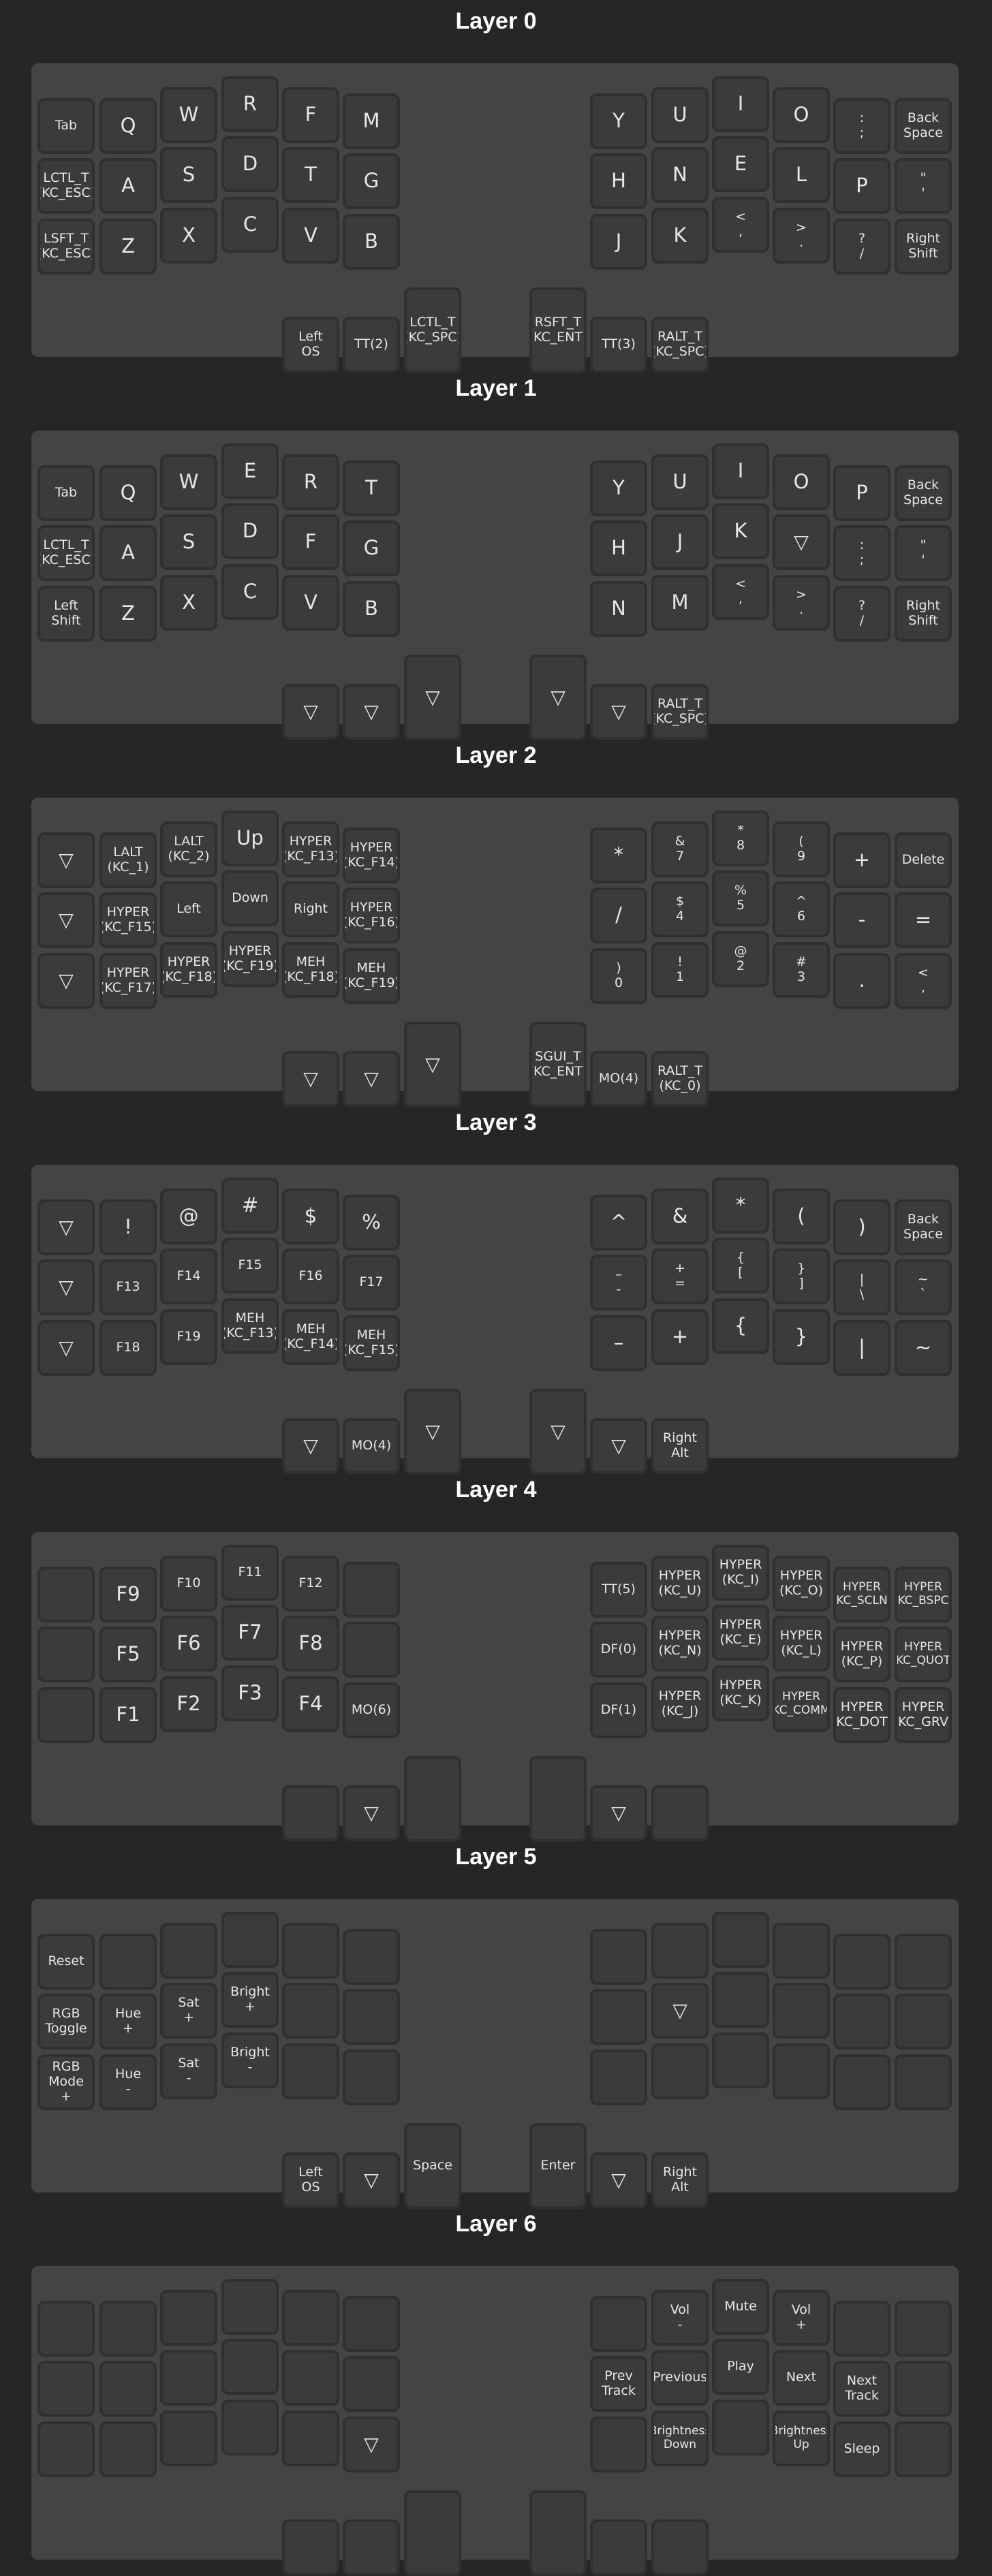  I want to click on key-l1-1: A, so click(128, 553).